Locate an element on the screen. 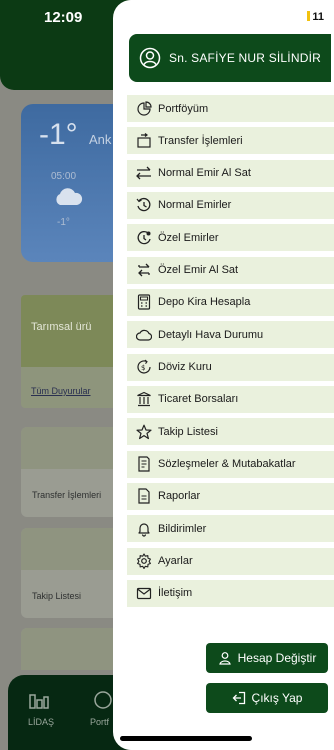 Image resolution: width=334 pixels, height=750 pixels. report-icon is located at coordinates (144, 496).